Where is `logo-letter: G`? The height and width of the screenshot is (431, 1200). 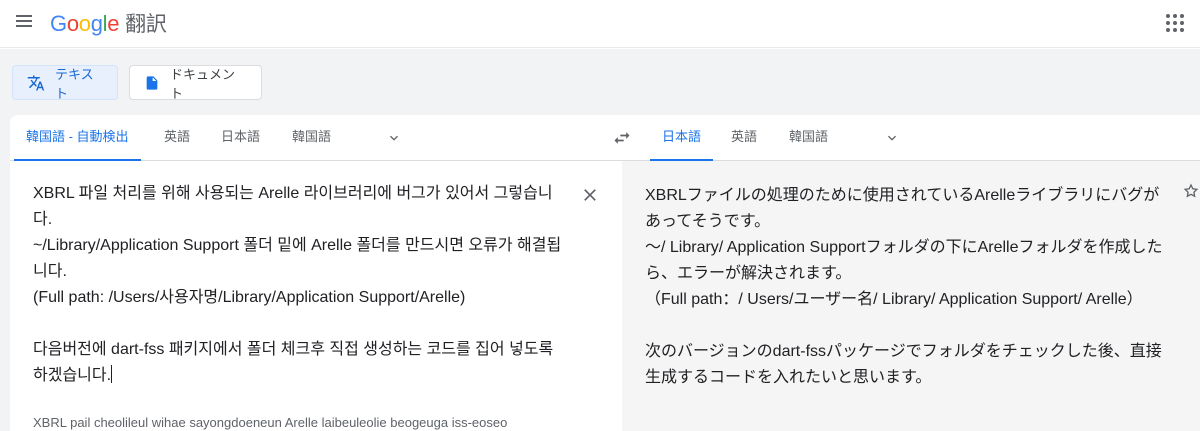
logo-letter: G is located at coordinates (58, 23).